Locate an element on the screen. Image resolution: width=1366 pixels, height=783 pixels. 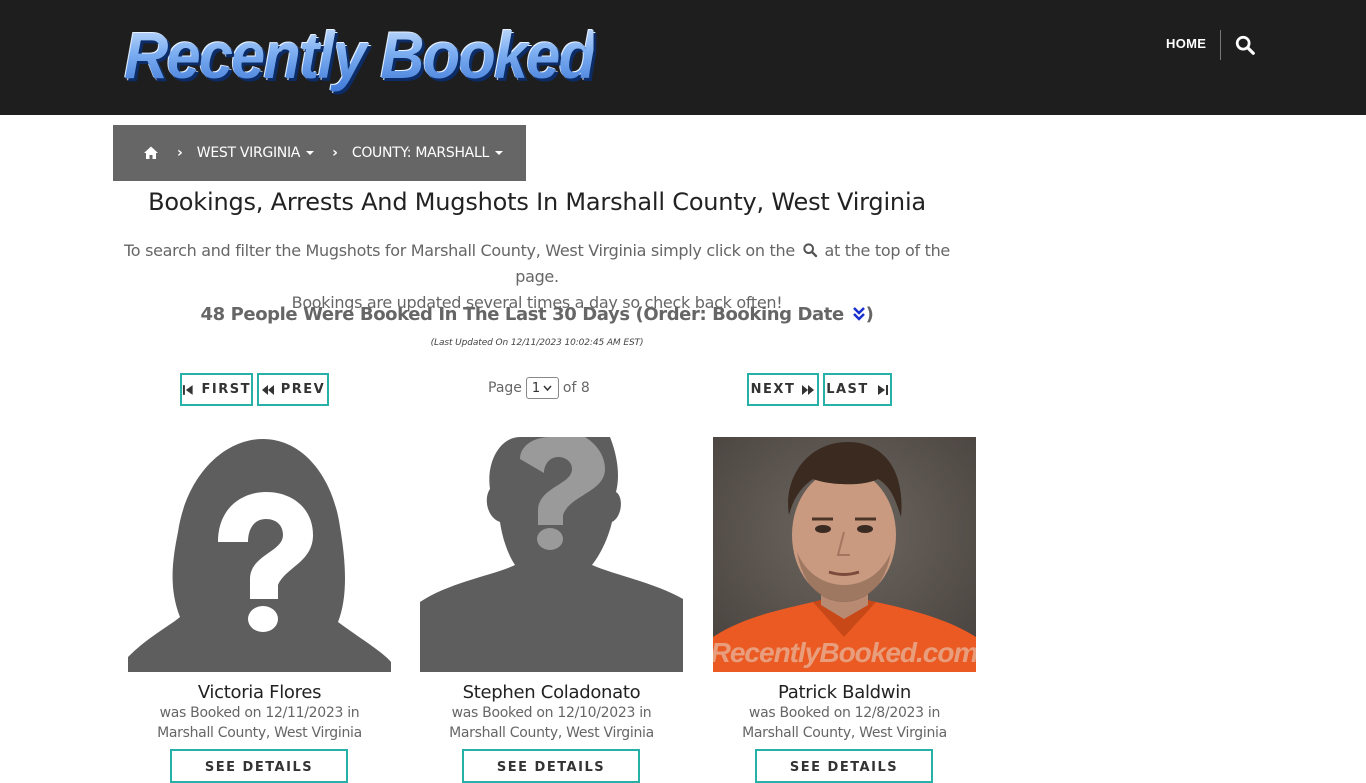
person-name: Victoria Flores is located at coordinates (259, 692).